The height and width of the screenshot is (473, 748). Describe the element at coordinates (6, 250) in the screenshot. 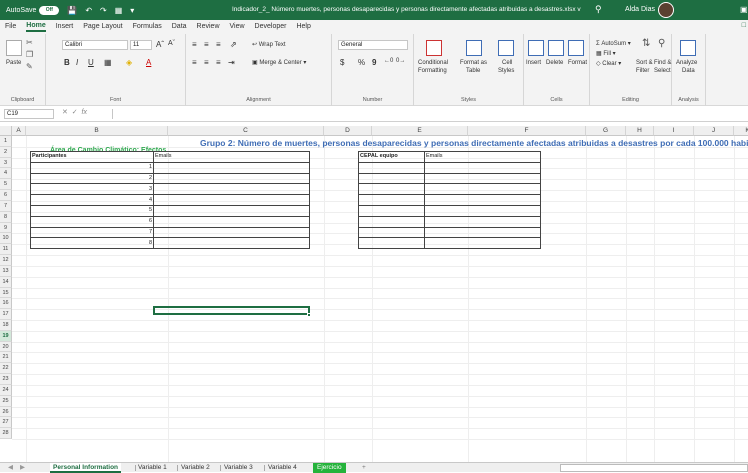

I see `row-header-11: 11` at that location.